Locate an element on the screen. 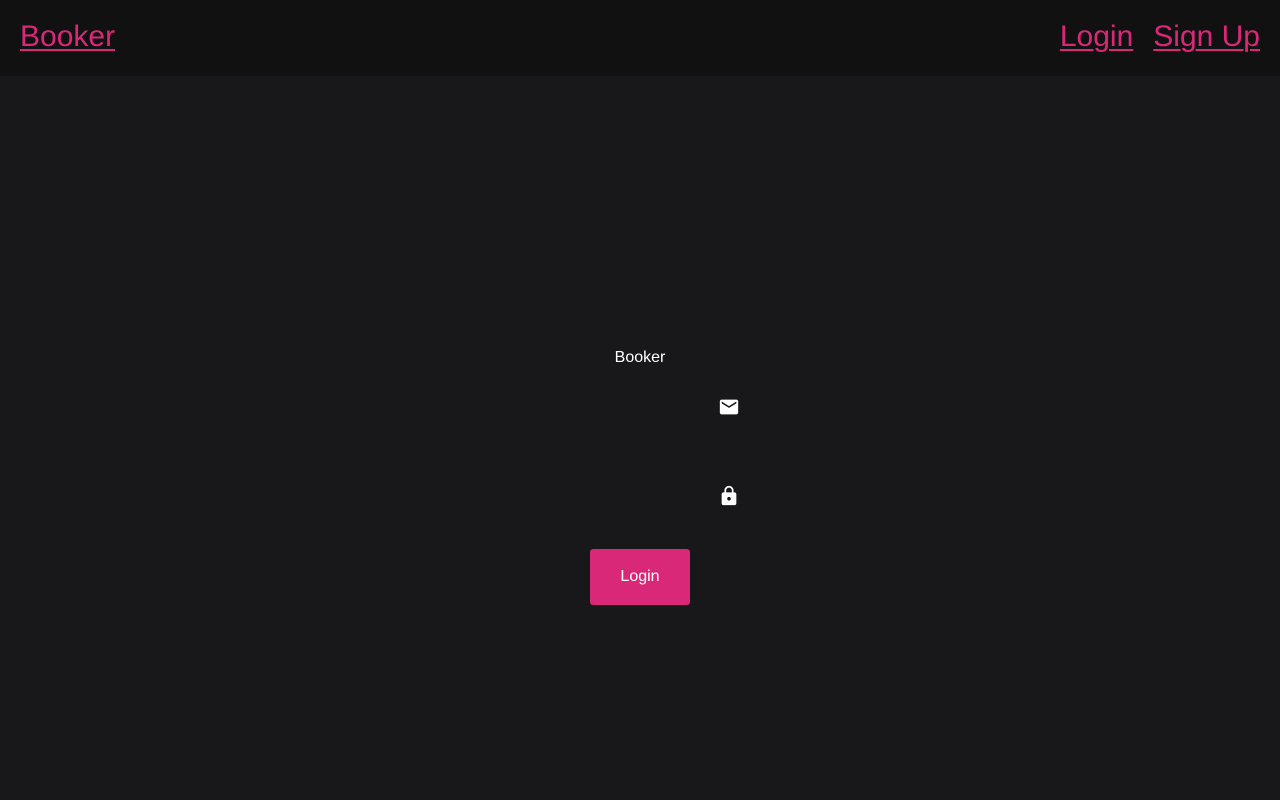 This screenshot has height=800, width=1280. password-field-group is located at coordinates (640, 496).